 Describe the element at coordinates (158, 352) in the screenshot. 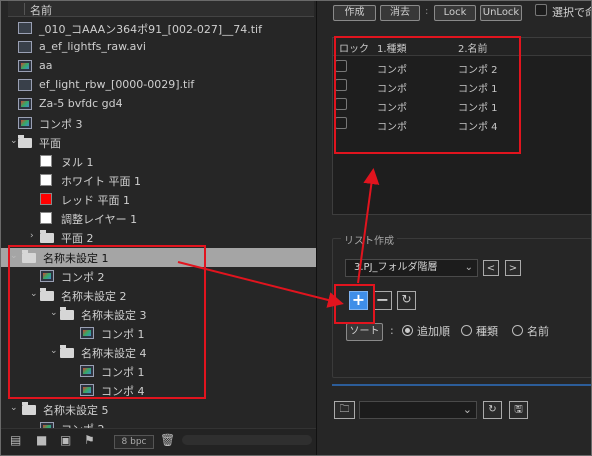

I see `project-item-row: ⌄ 名称未設定 4` at that location.